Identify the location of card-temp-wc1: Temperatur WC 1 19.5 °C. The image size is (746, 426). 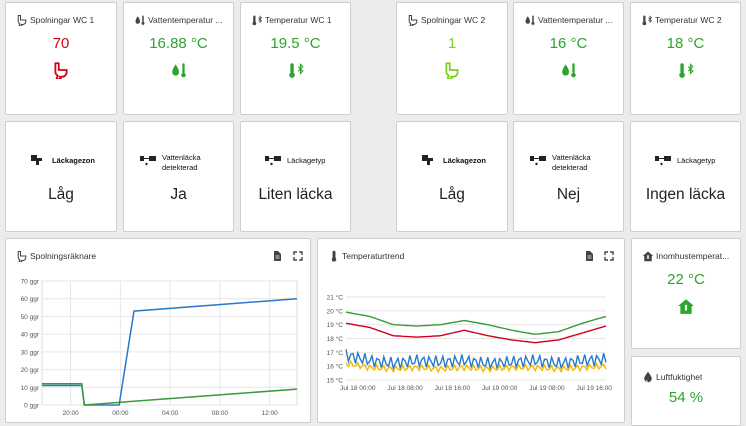
(295, 58).